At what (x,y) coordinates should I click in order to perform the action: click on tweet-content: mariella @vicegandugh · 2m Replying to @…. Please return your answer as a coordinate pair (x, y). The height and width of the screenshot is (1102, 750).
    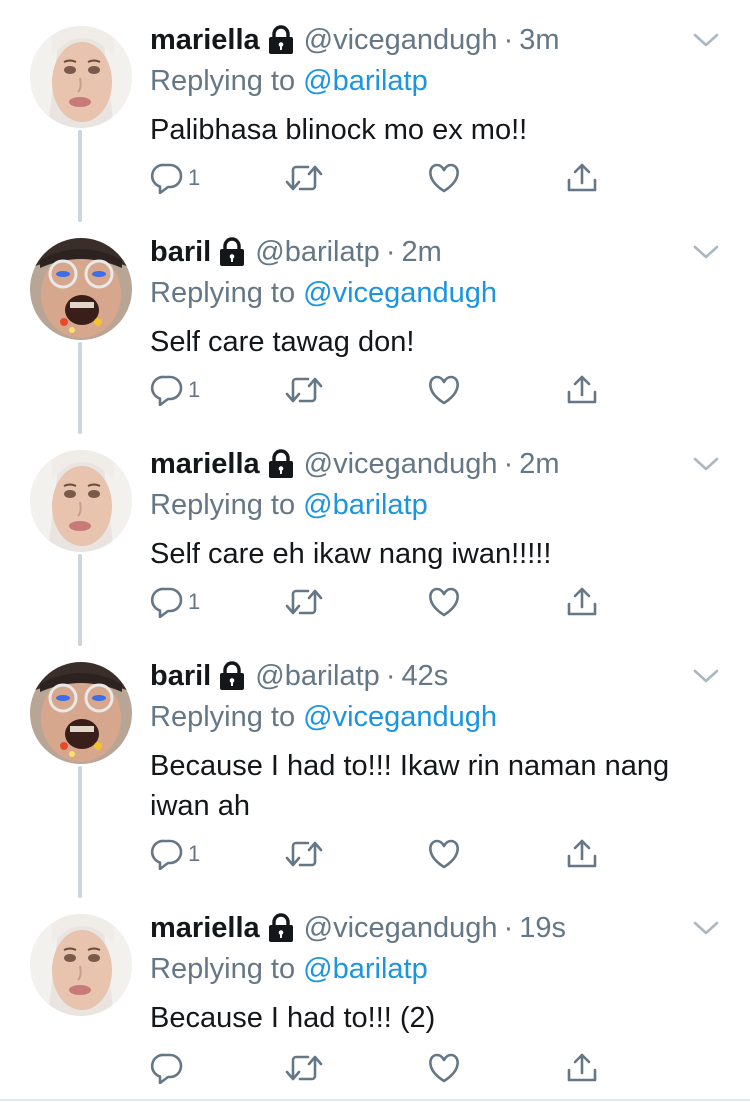
    Looking at the image, I should click on (440, 510).